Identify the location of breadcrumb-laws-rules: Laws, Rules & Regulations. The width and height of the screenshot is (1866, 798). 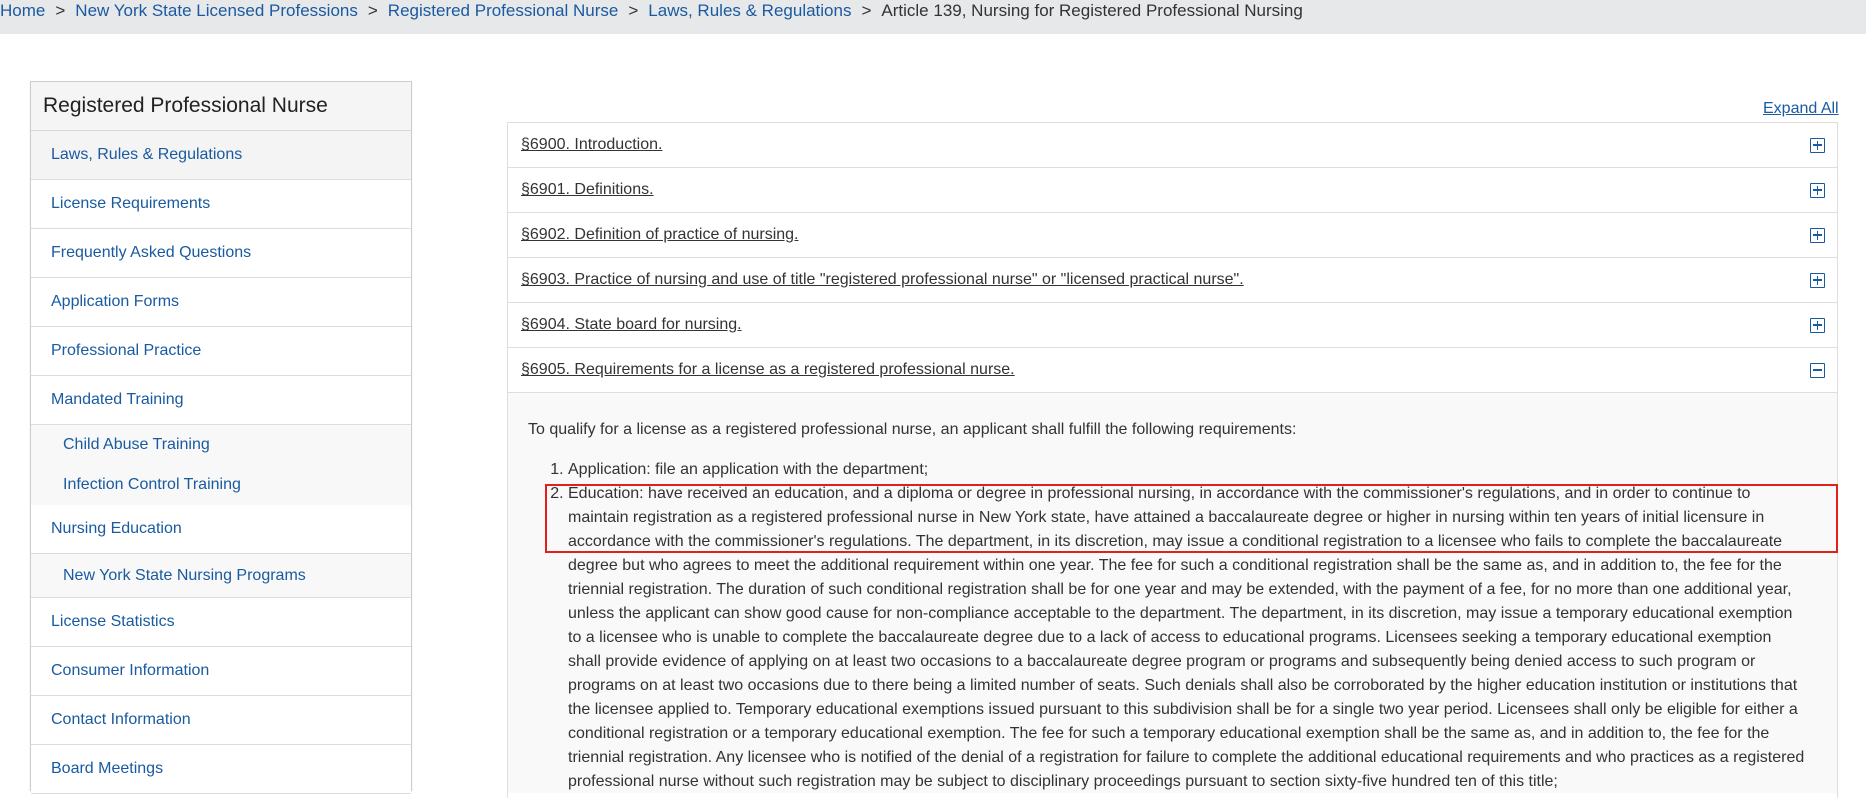
(749, 11).